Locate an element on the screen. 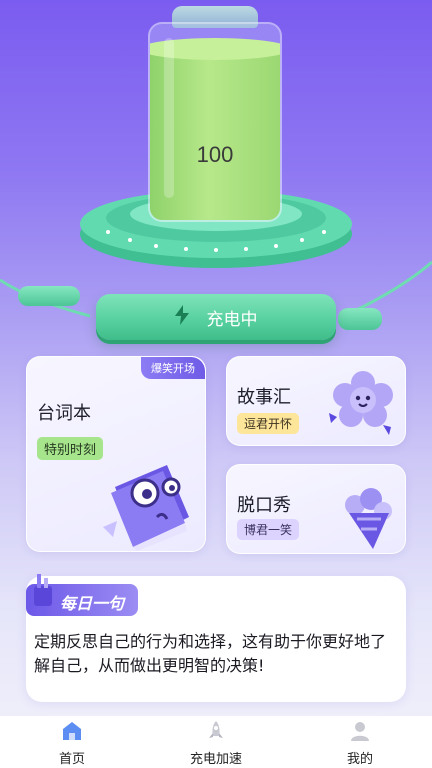 Image resolution: width=432 pixels, height=768 pixels. battery-level-text: 100 is located at coordinates (215, 154).